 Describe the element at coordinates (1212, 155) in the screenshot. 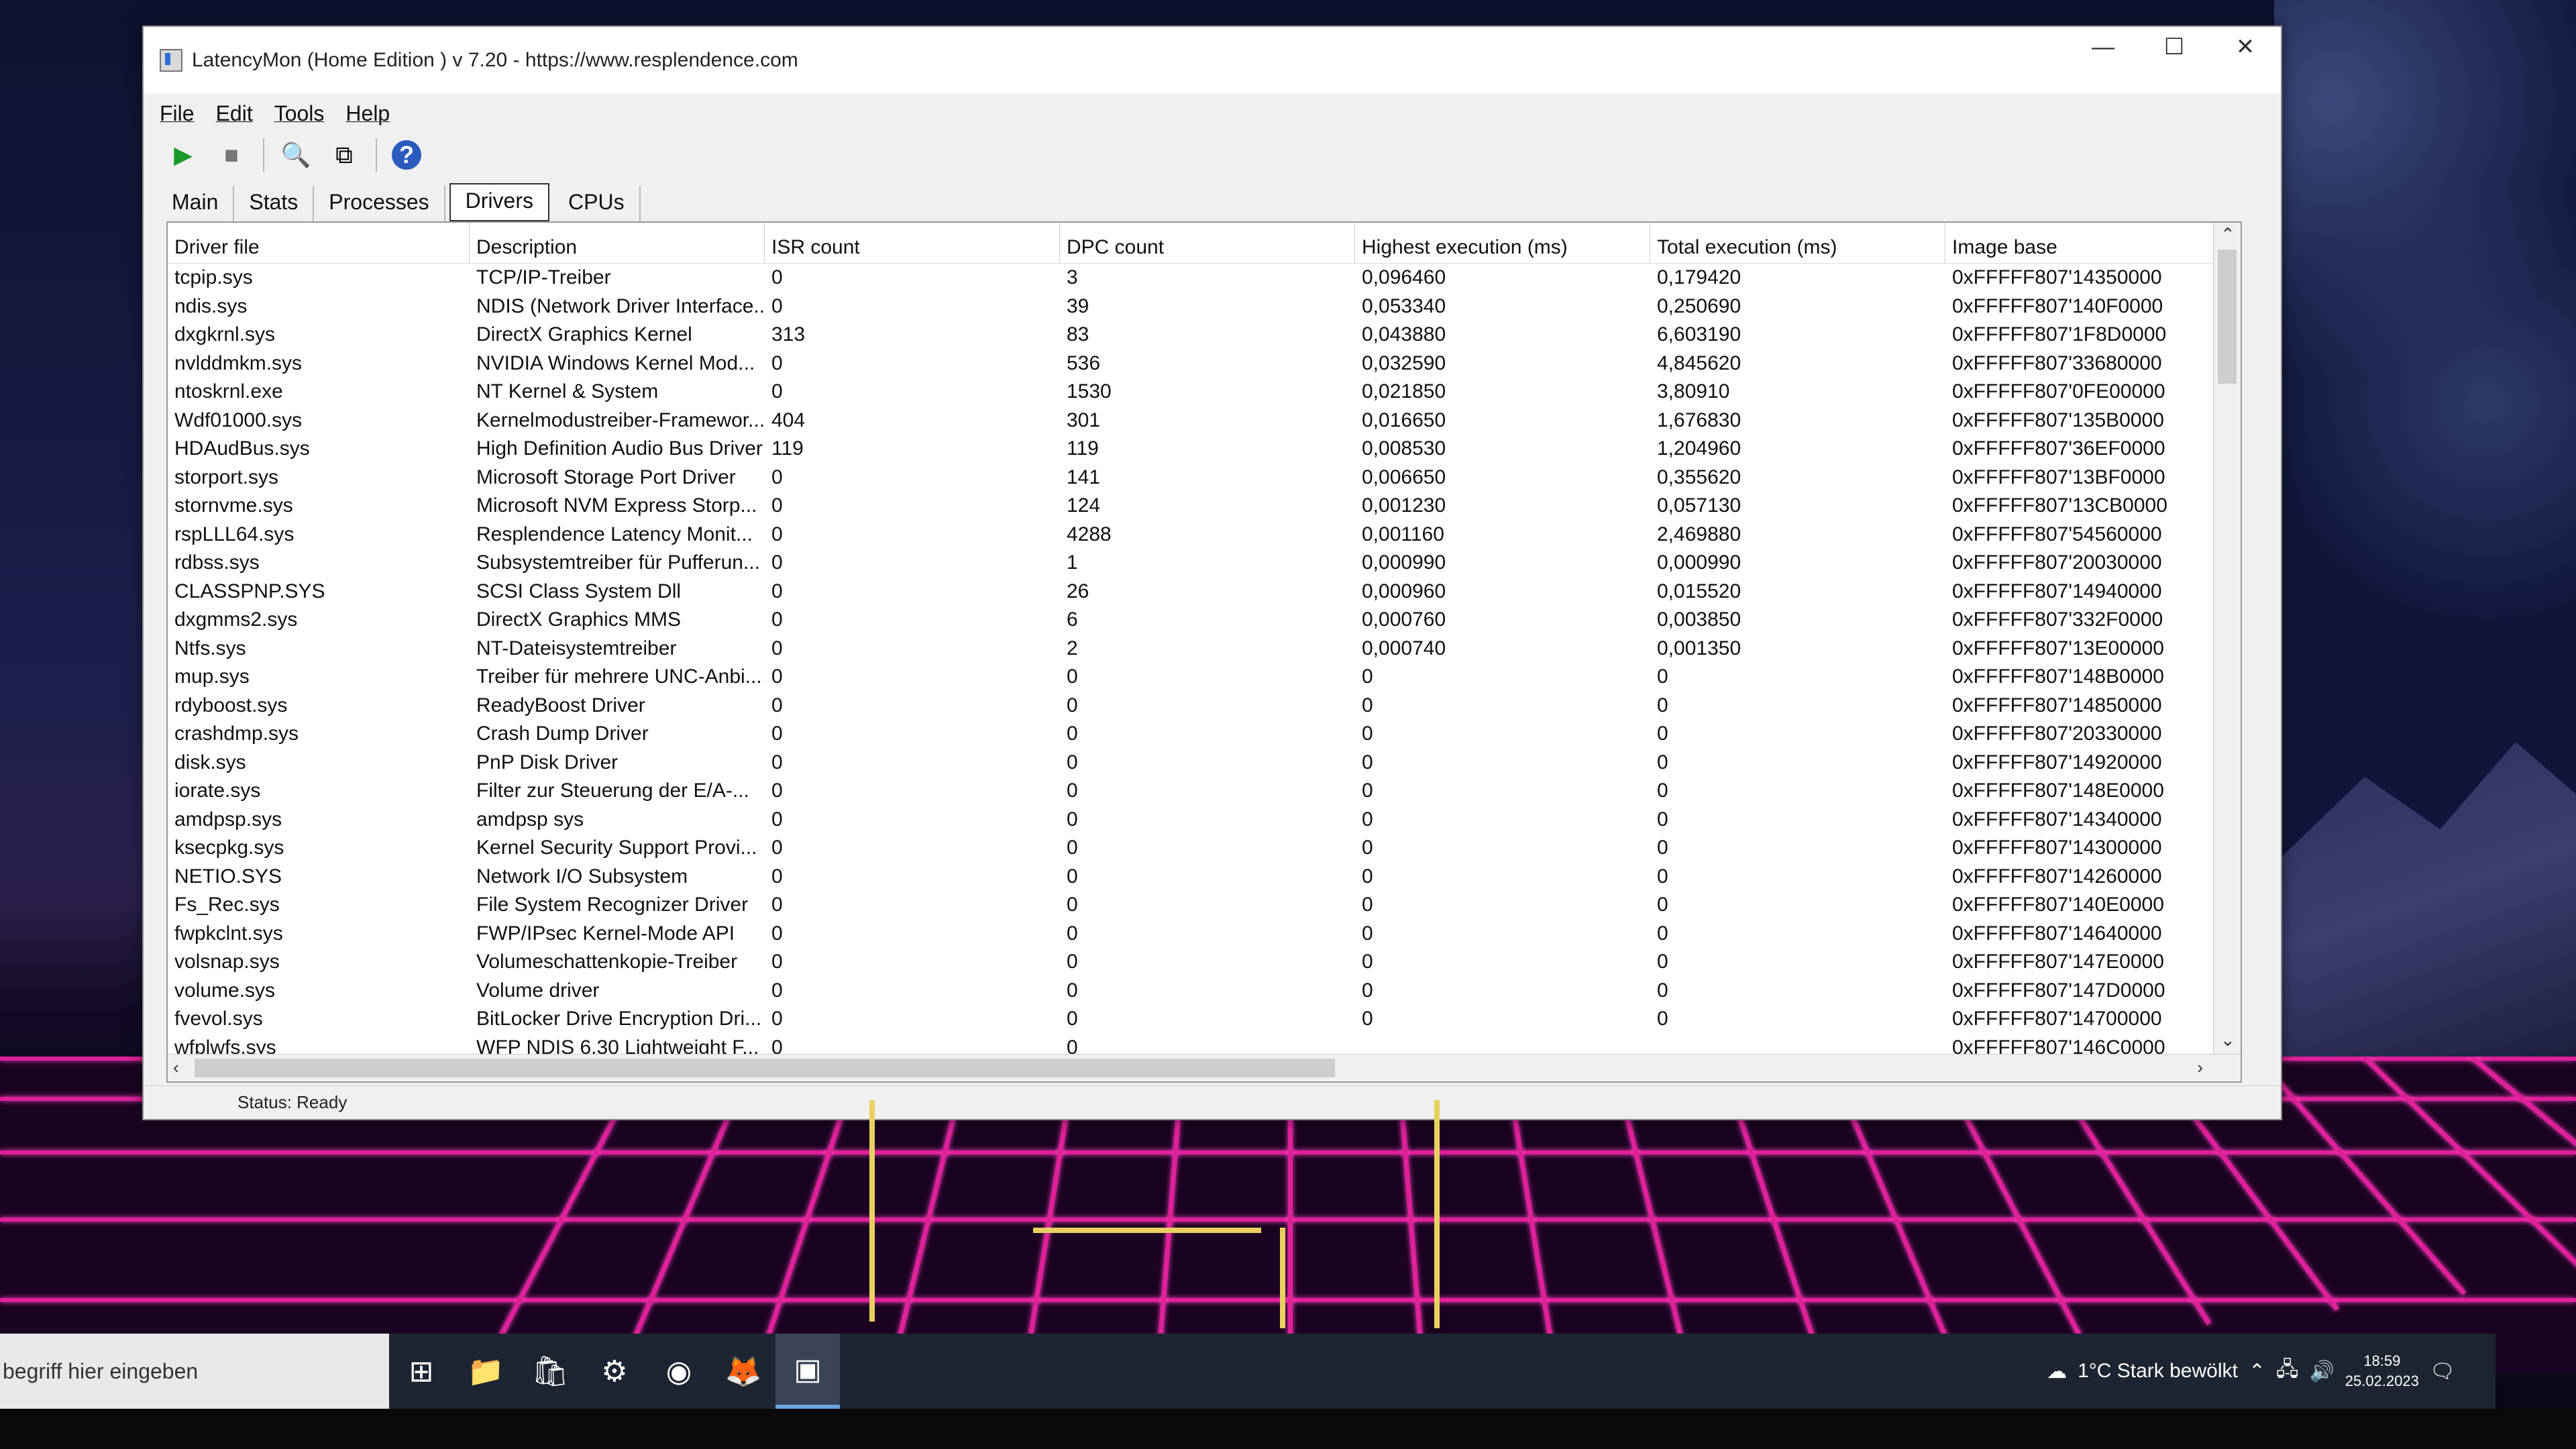

I see `toolbar: ▶ ■ 🔍 ⧉ ?` at that location.